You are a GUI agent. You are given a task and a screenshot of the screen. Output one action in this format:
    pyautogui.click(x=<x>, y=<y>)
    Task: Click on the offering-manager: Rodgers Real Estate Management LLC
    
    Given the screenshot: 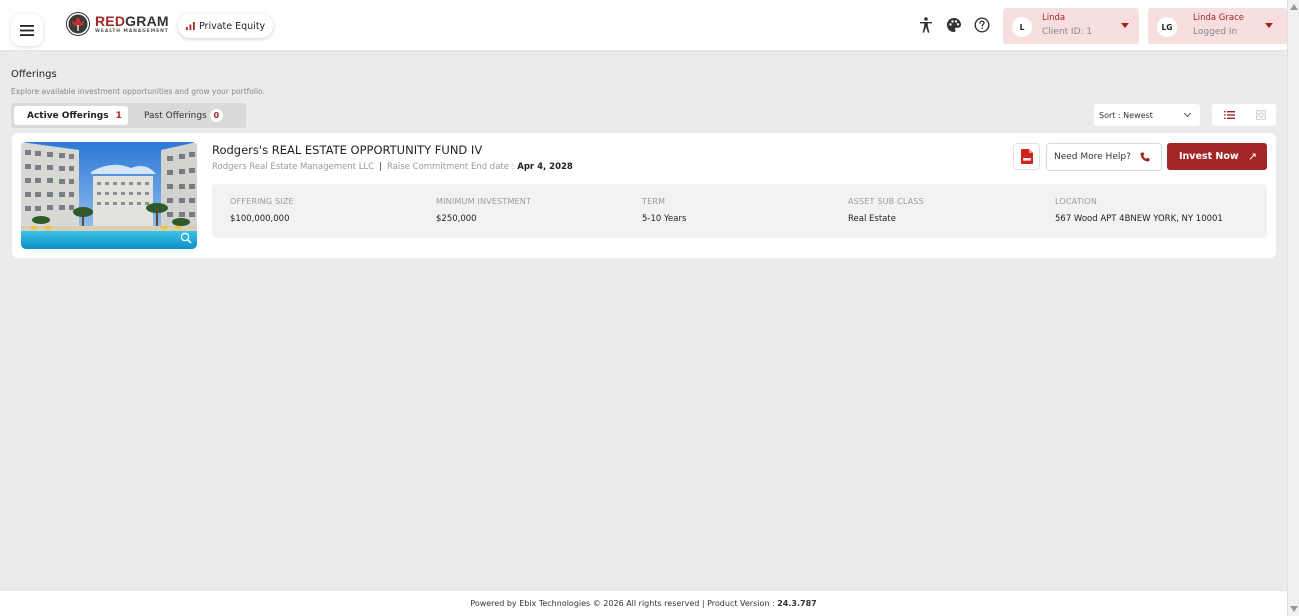 What is the action you would take?
    pyautogui.click(x=293, y=167)
    